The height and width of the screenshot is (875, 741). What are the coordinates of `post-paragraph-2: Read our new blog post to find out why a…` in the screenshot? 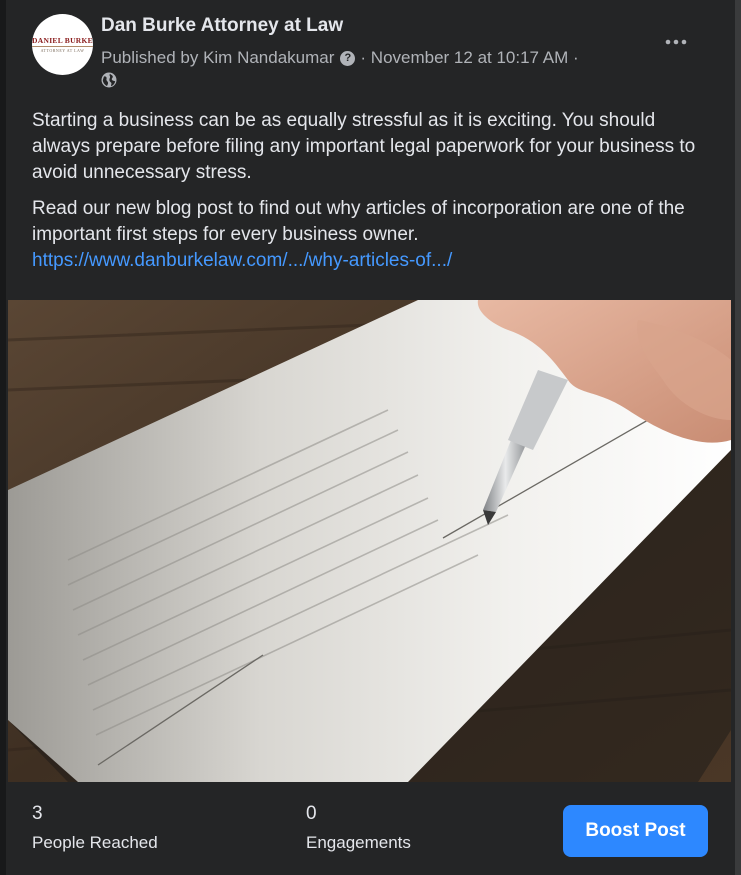 It's located at (372, 235).